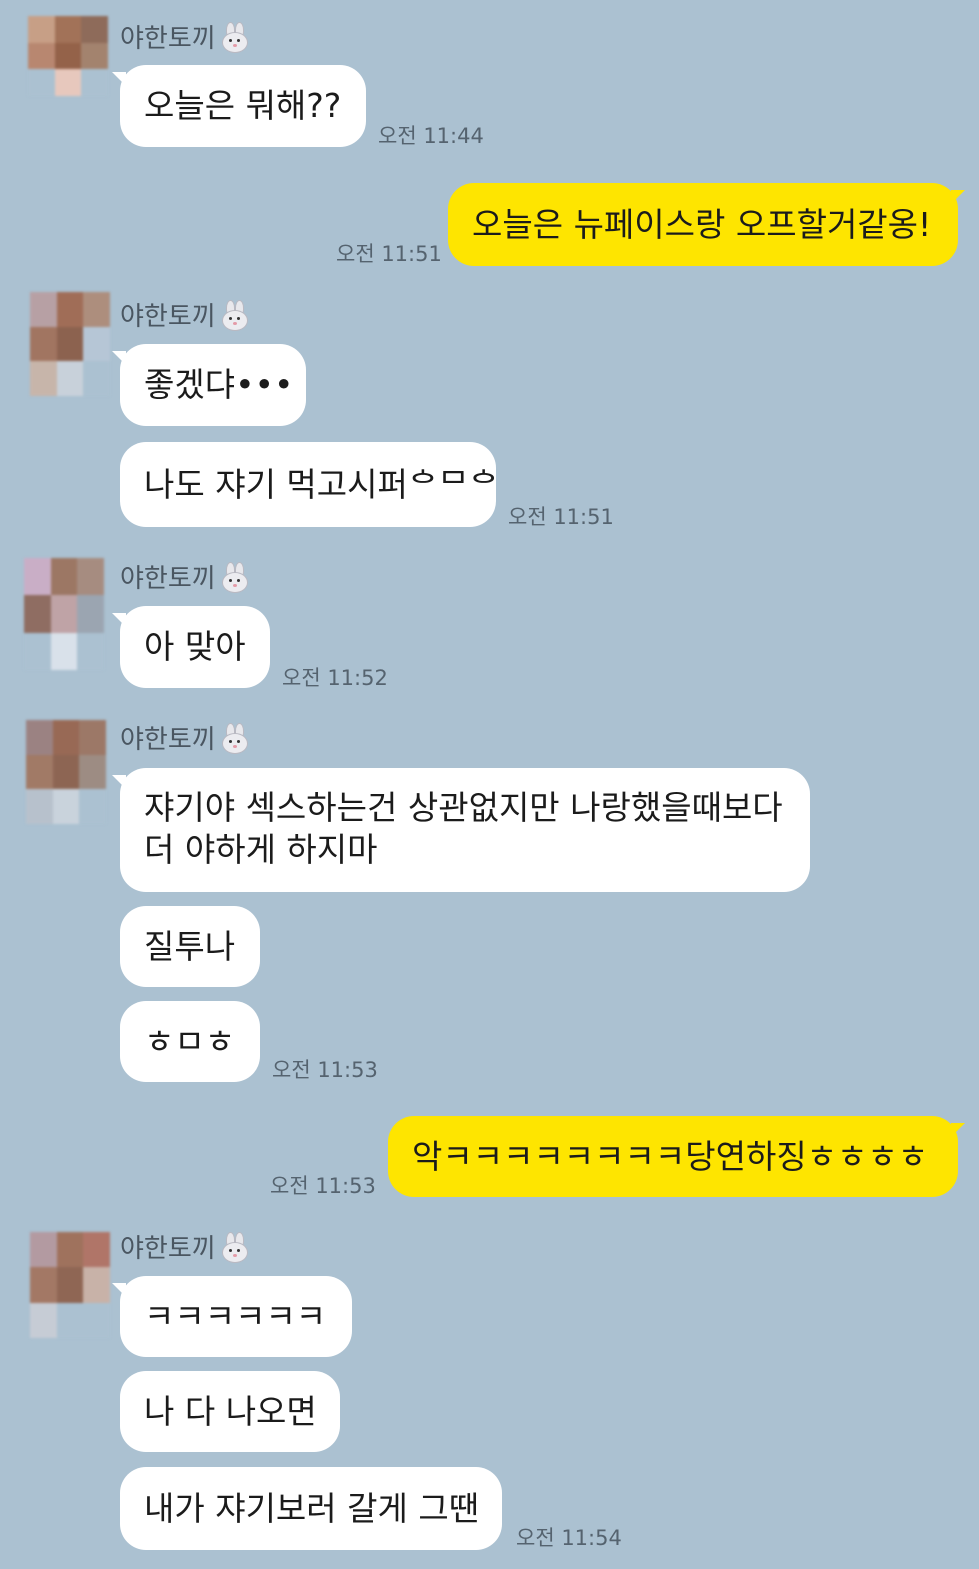 The image size is (979, 1569). I want to click on message-text: 오늘은 뭐해??, so click(243, 105).